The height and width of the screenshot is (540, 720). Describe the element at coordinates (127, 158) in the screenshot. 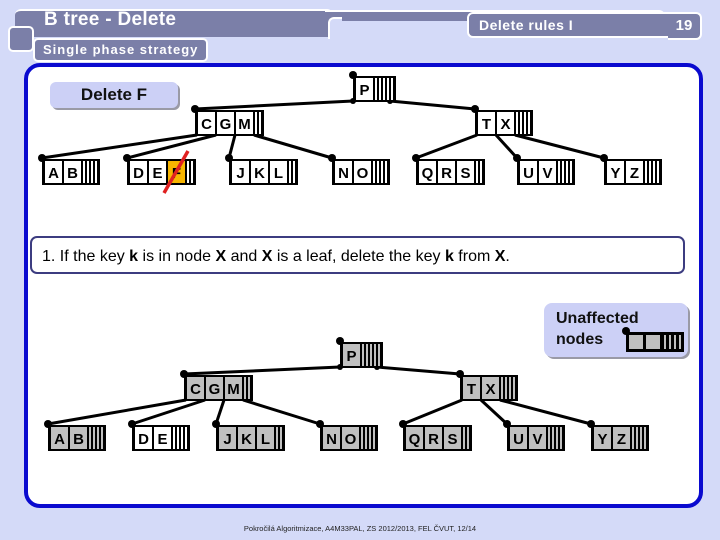

I see `before-node-def-anchor-dot` at that location.